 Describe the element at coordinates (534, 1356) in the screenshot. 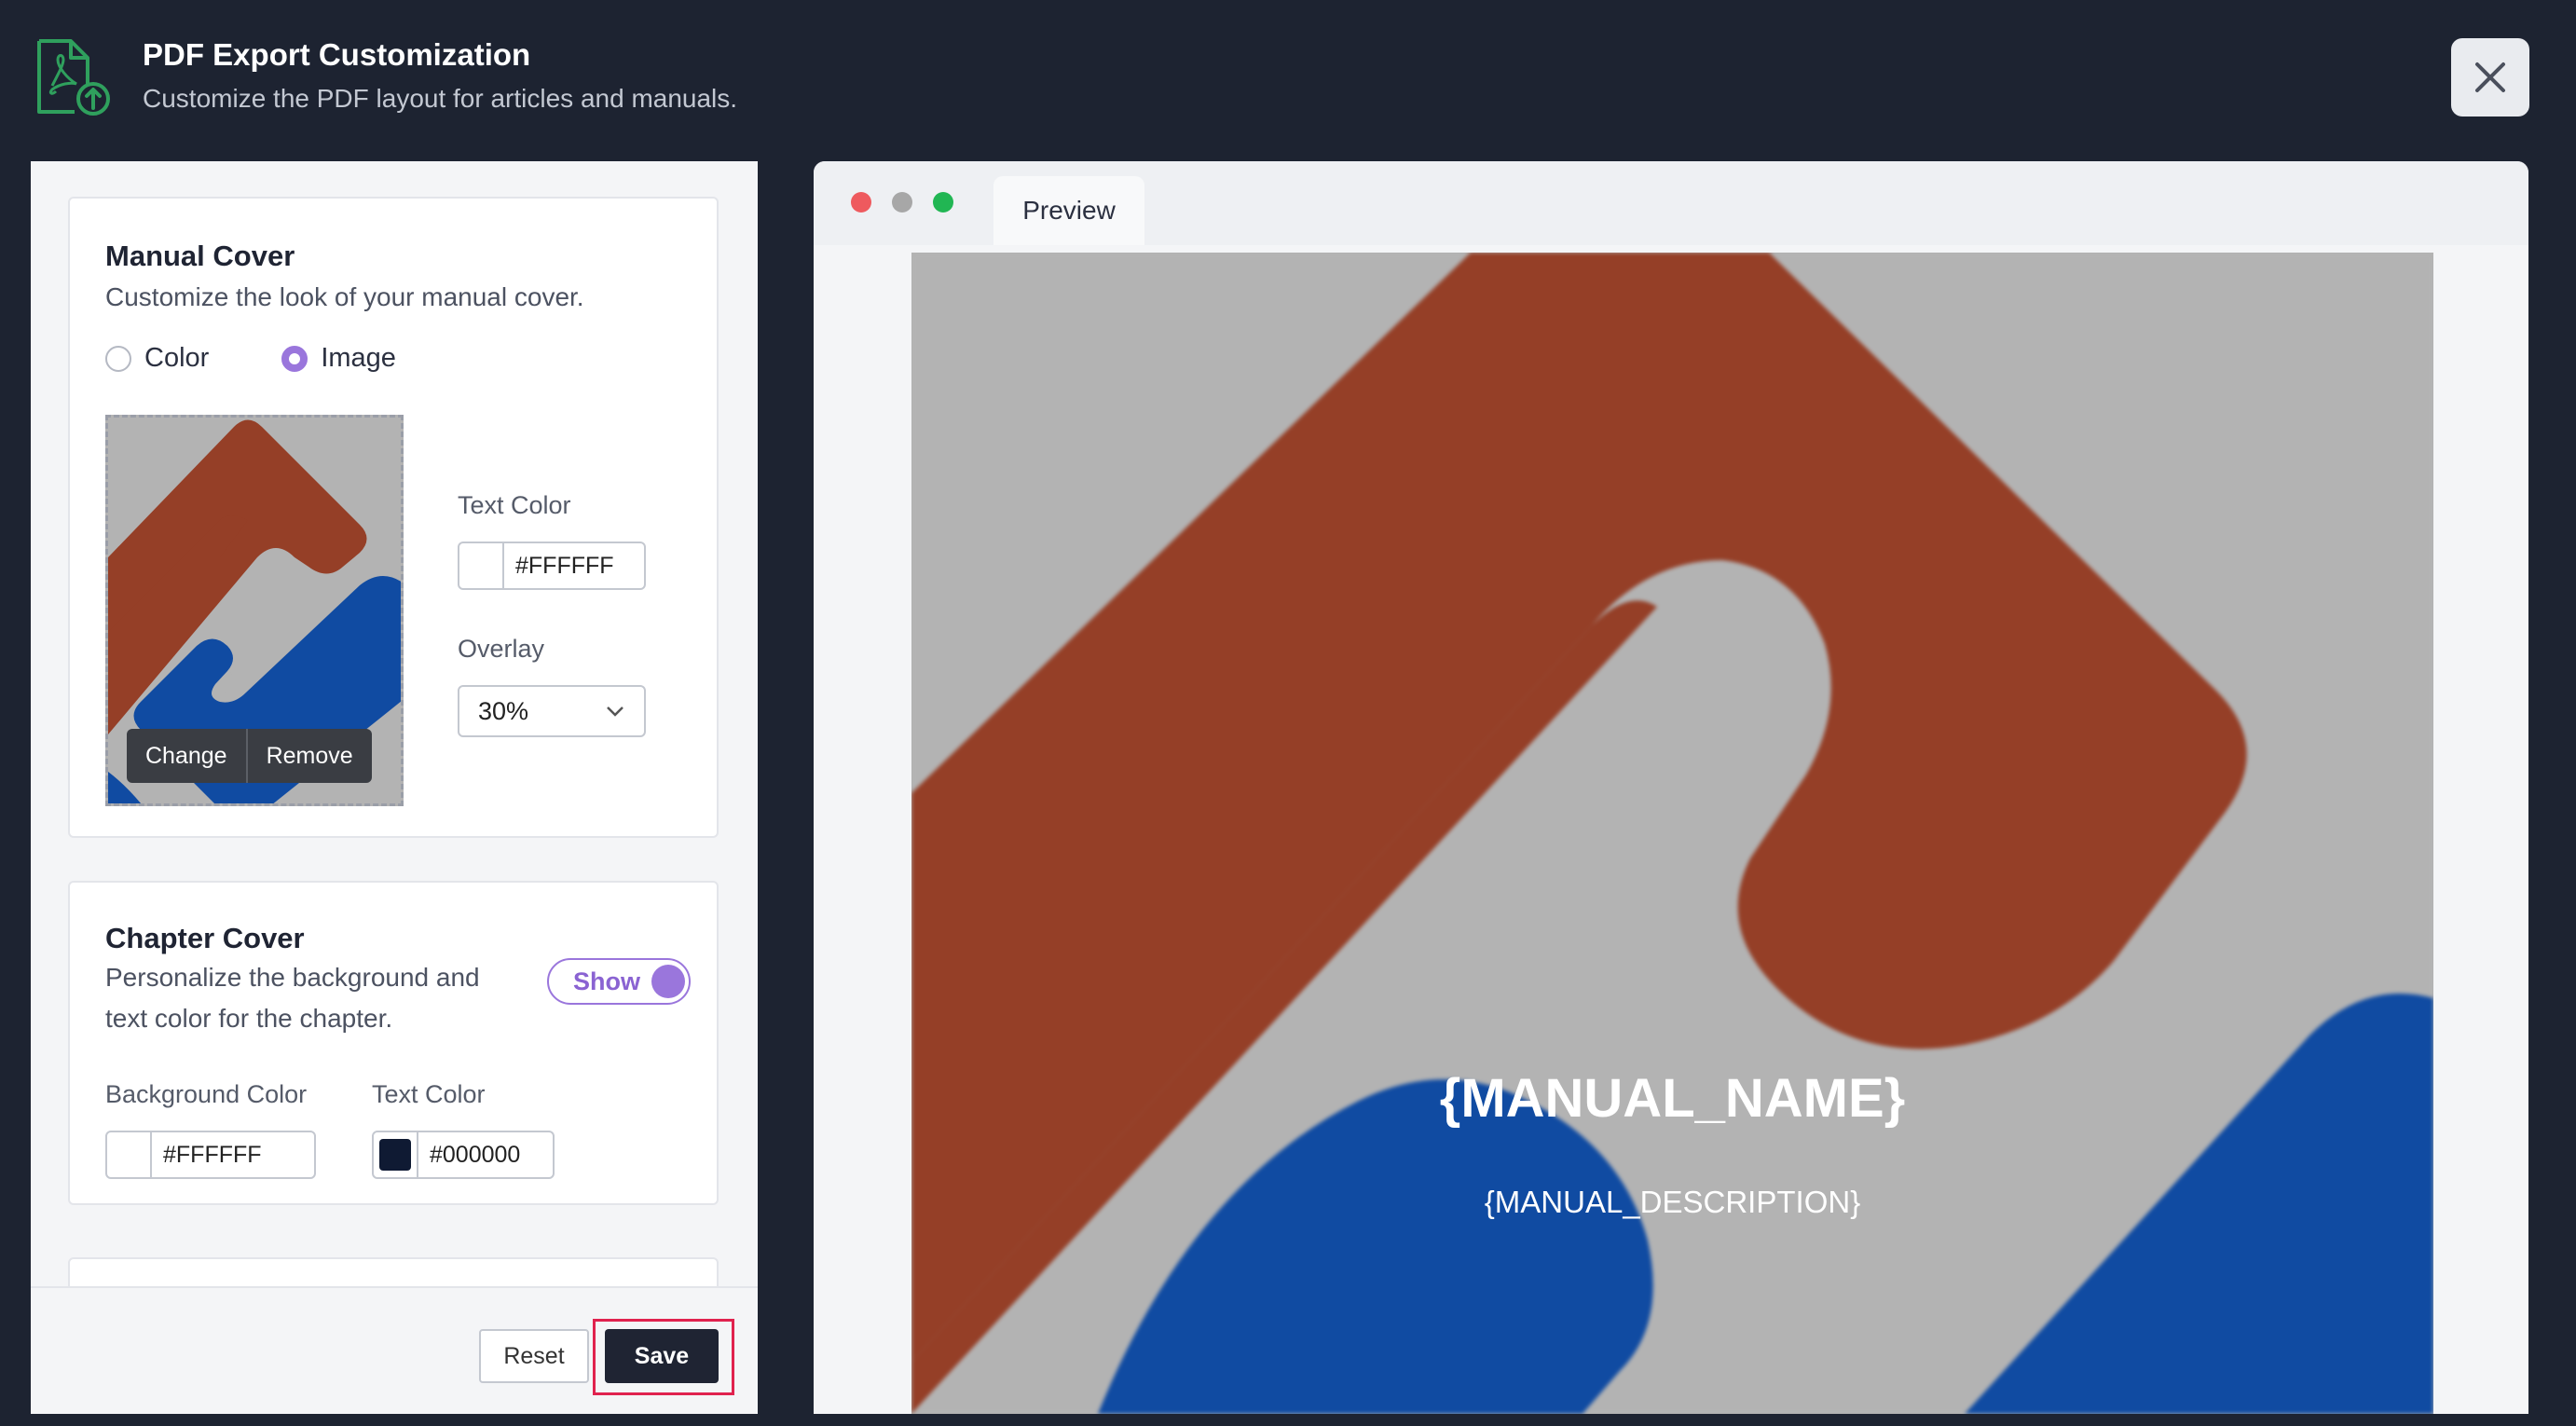

I see `reset-button: Reset` at that location.